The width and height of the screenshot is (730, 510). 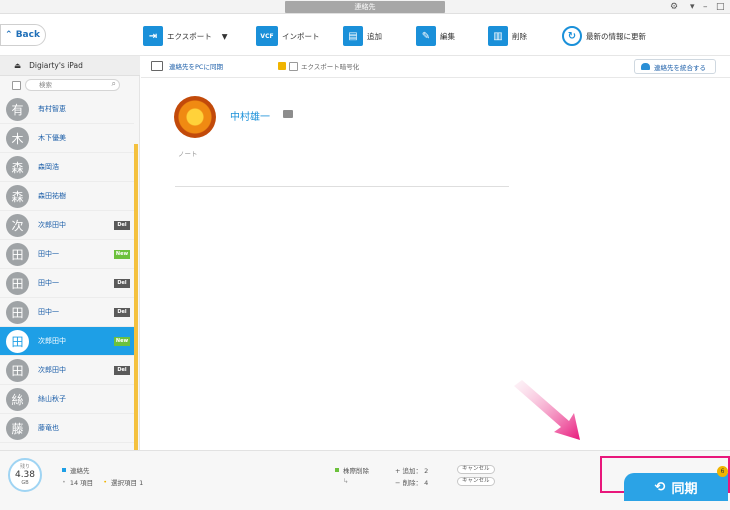 What do you see at coordinates (684, 489) in the screenshot?
I see `sync-label: 同期` at bounding box center [684, 489].